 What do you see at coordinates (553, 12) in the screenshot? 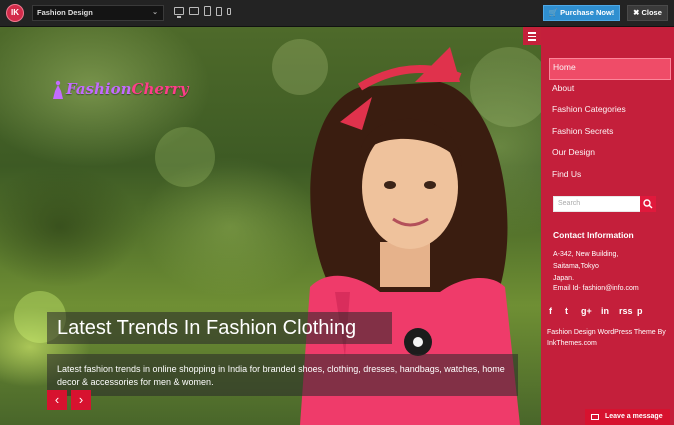
I see `cart-icon: 🛒` at bounding box center [553, 12].